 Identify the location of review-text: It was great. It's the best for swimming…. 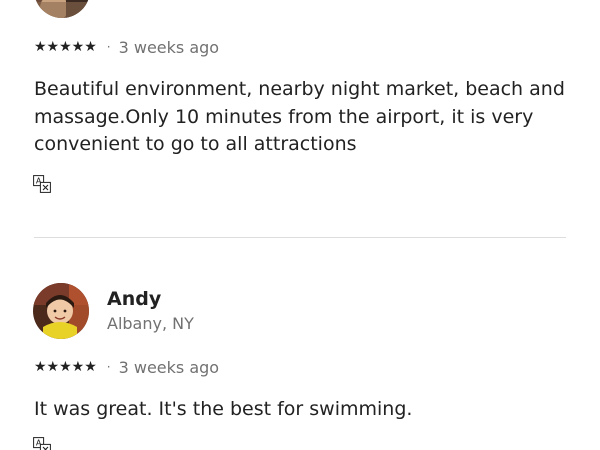
(223, 409).